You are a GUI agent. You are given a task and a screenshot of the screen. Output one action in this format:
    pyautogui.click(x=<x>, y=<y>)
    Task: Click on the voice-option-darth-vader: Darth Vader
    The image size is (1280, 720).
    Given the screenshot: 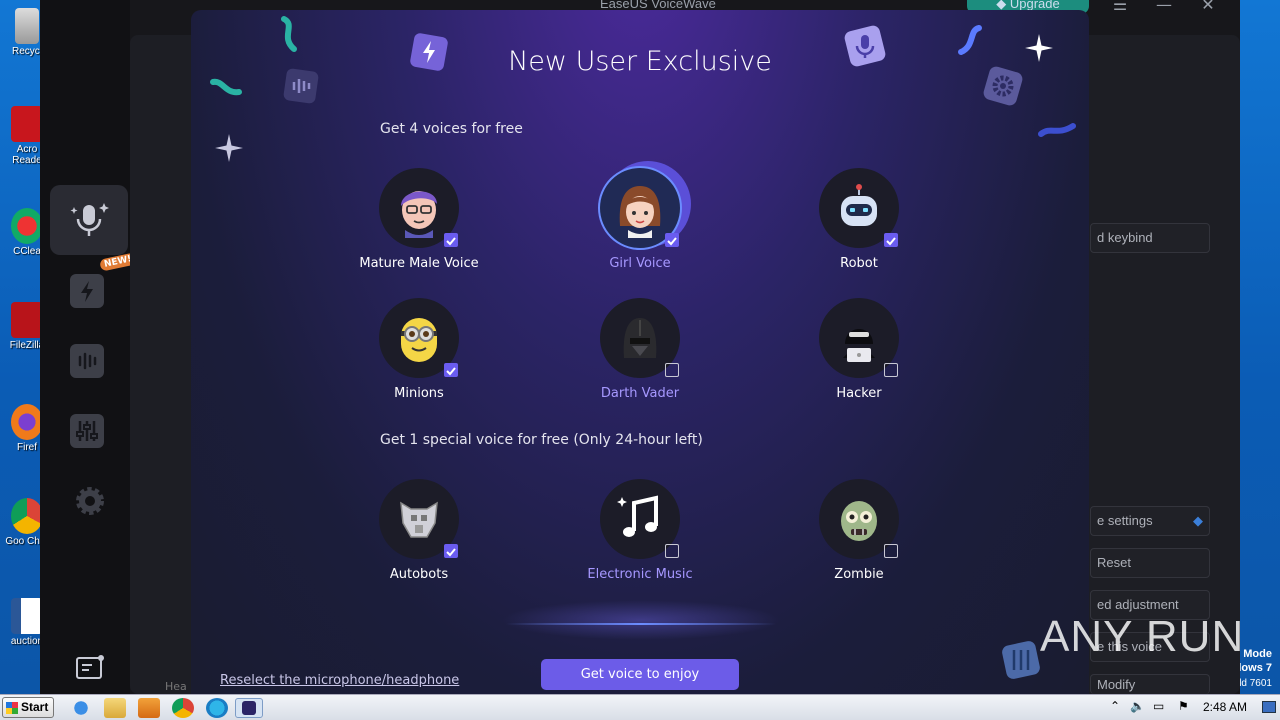 What is the action you would take?
    pyautogui.click(x=640, y=349)
    